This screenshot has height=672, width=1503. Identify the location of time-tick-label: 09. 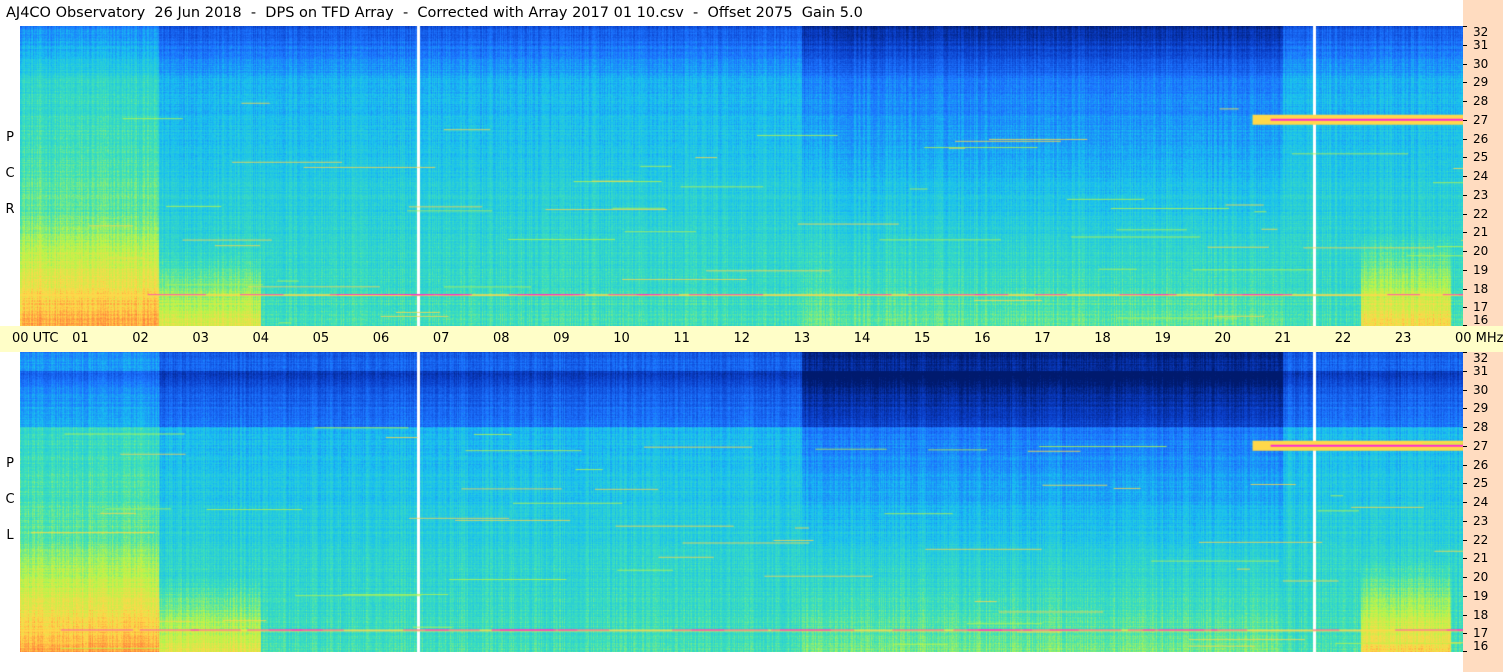
(561, 338).